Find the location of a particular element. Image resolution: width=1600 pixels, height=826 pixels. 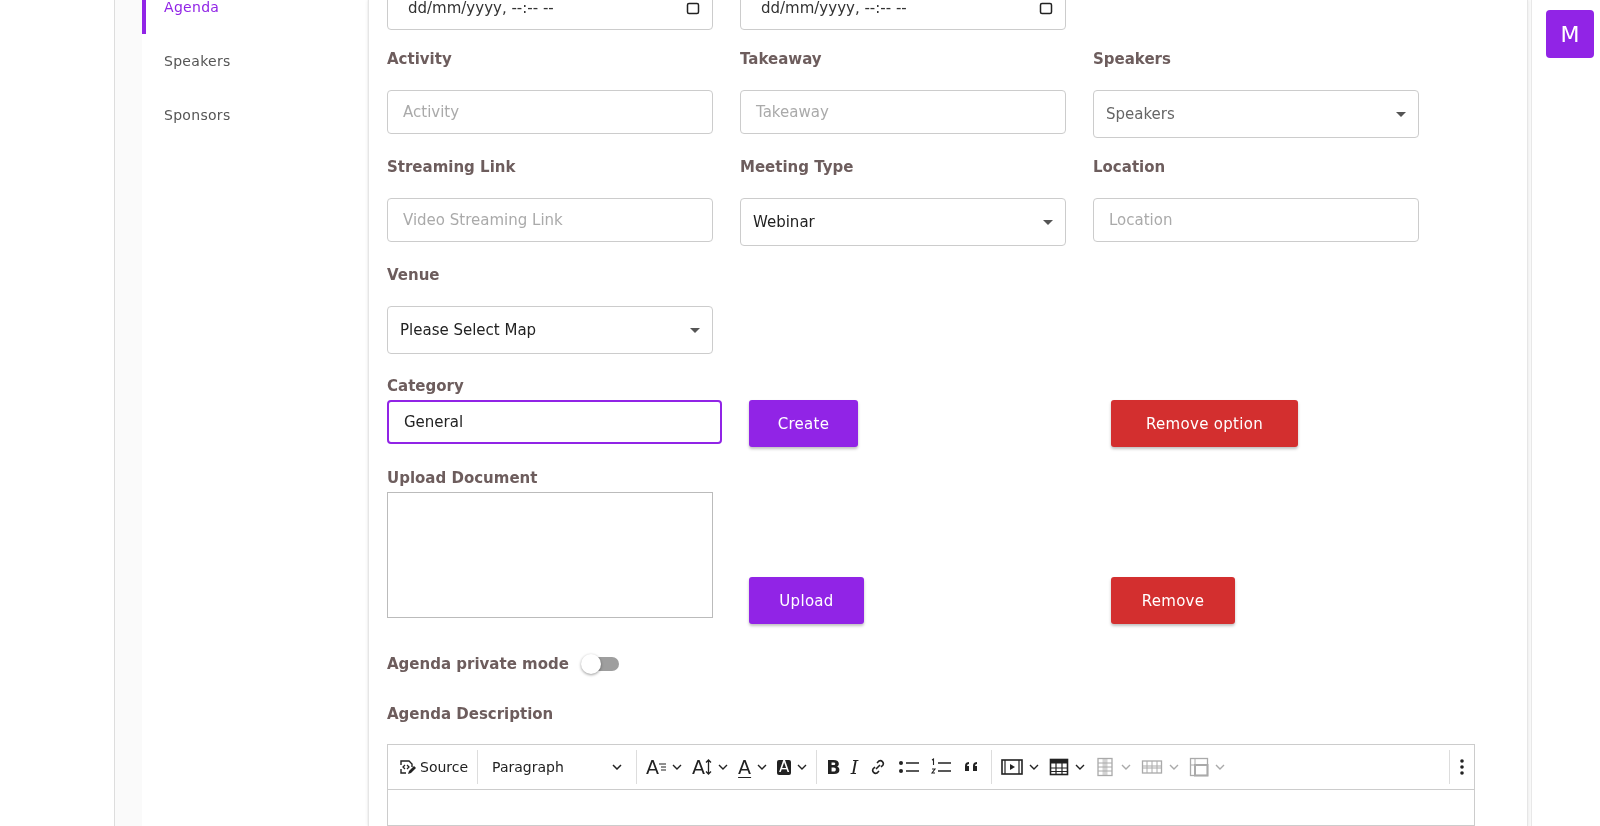

sidebar-item: Sponsors is located at coordinates (254, 115).